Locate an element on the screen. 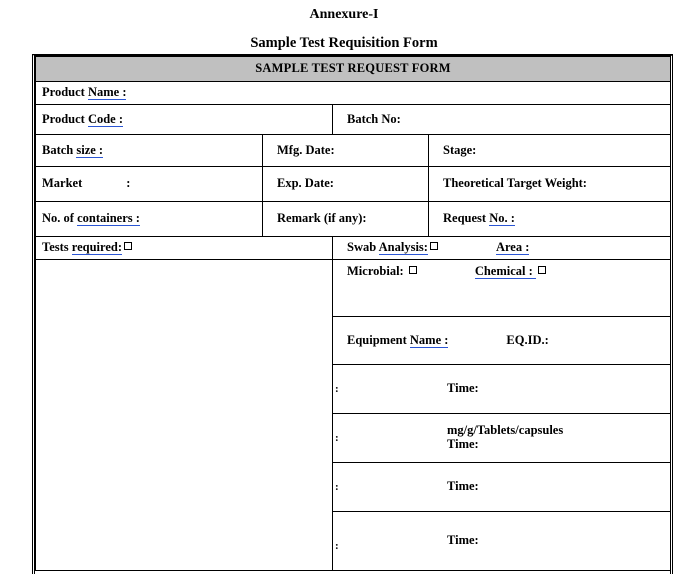 The height and width of the screenshot is (574, 688). unit-label: mg/g/Tablets/capsules is located at coordinates (505, 430).